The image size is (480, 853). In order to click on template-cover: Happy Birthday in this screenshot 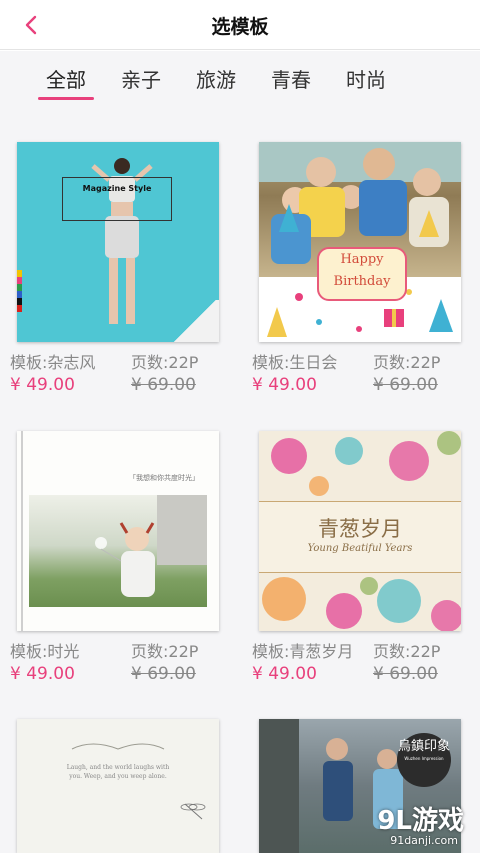, I will do `click(360, 242)`.